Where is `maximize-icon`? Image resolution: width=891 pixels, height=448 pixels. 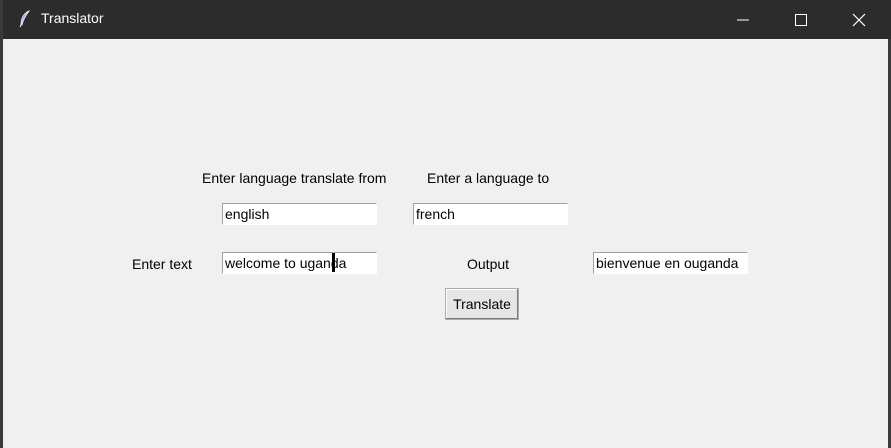 maximize-icon is located at coordinates (801, 20).